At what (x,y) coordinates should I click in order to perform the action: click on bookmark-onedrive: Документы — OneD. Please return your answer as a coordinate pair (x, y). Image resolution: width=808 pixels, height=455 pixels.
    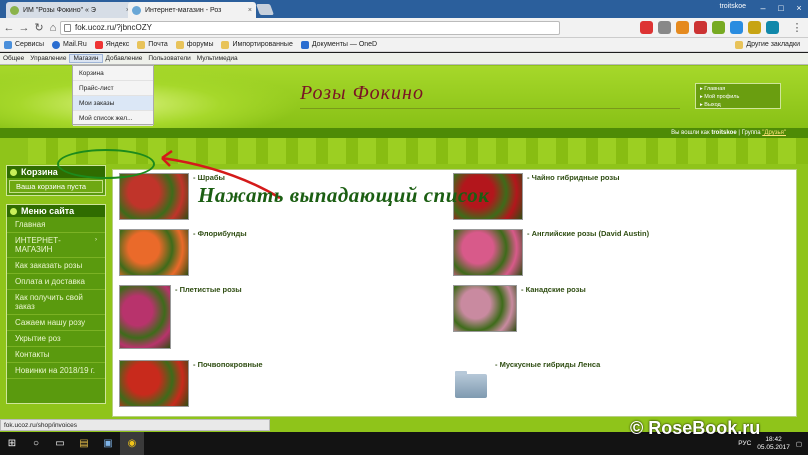
    Looking at the image, I should click on (338, 44).